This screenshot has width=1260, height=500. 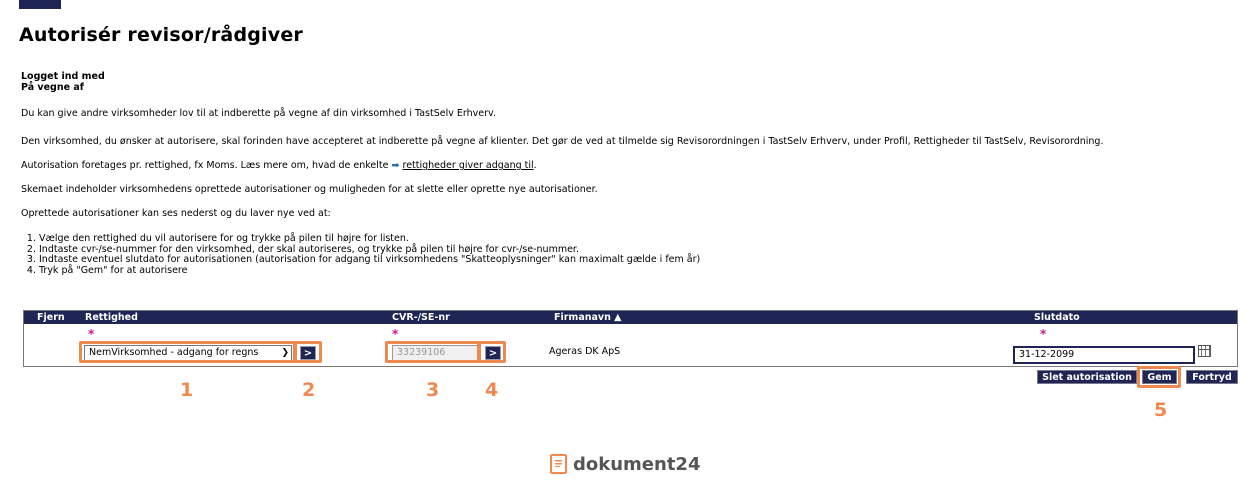 I want to click on cancel-button: Fortryd, so click(x=1212, y=377).